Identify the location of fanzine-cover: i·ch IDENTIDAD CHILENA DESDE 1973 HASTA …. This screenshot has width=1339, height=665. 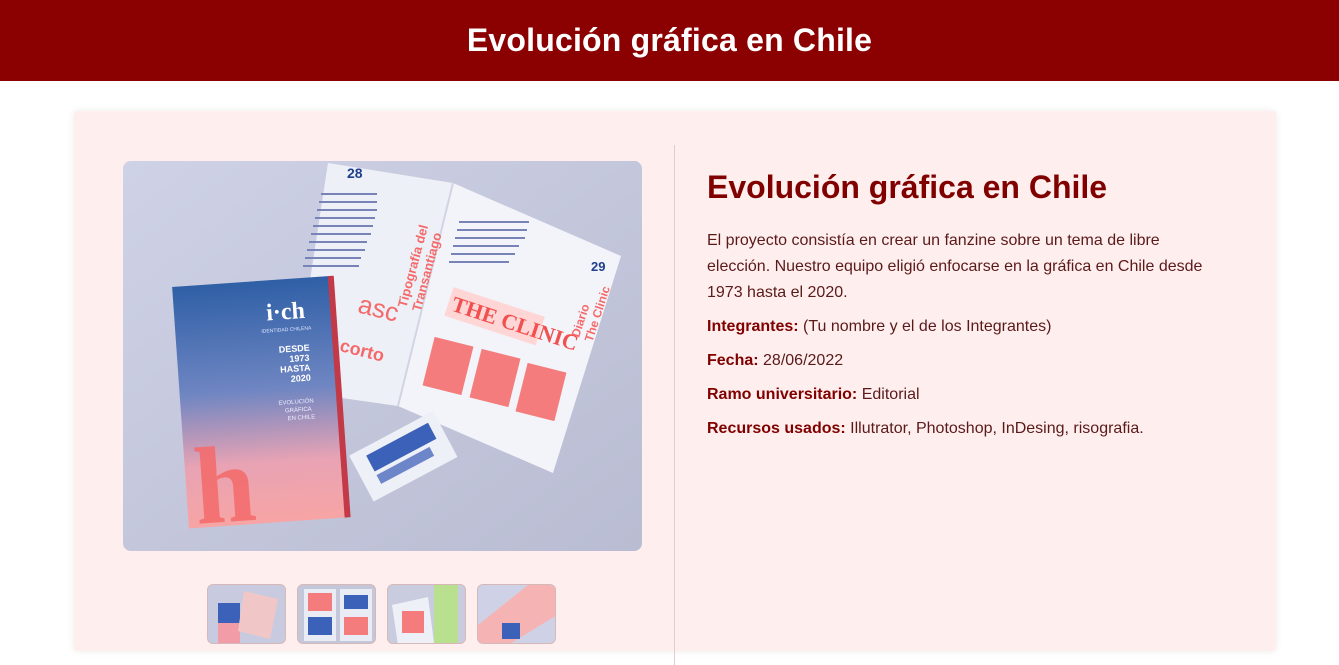
(261, 411).